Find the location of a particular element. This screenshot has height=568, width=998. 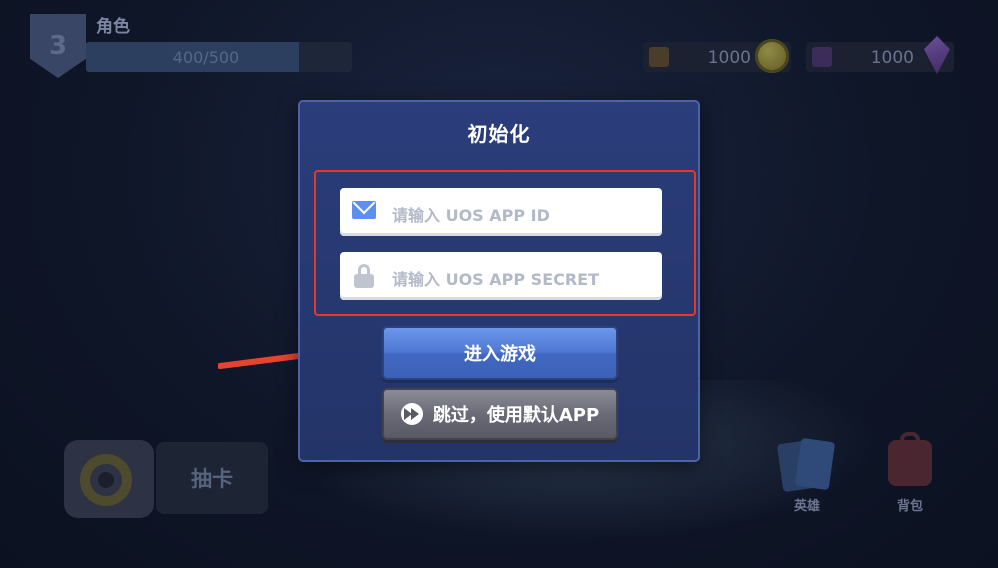

gem-currency: 1000 is located at coordinates (880, 55).